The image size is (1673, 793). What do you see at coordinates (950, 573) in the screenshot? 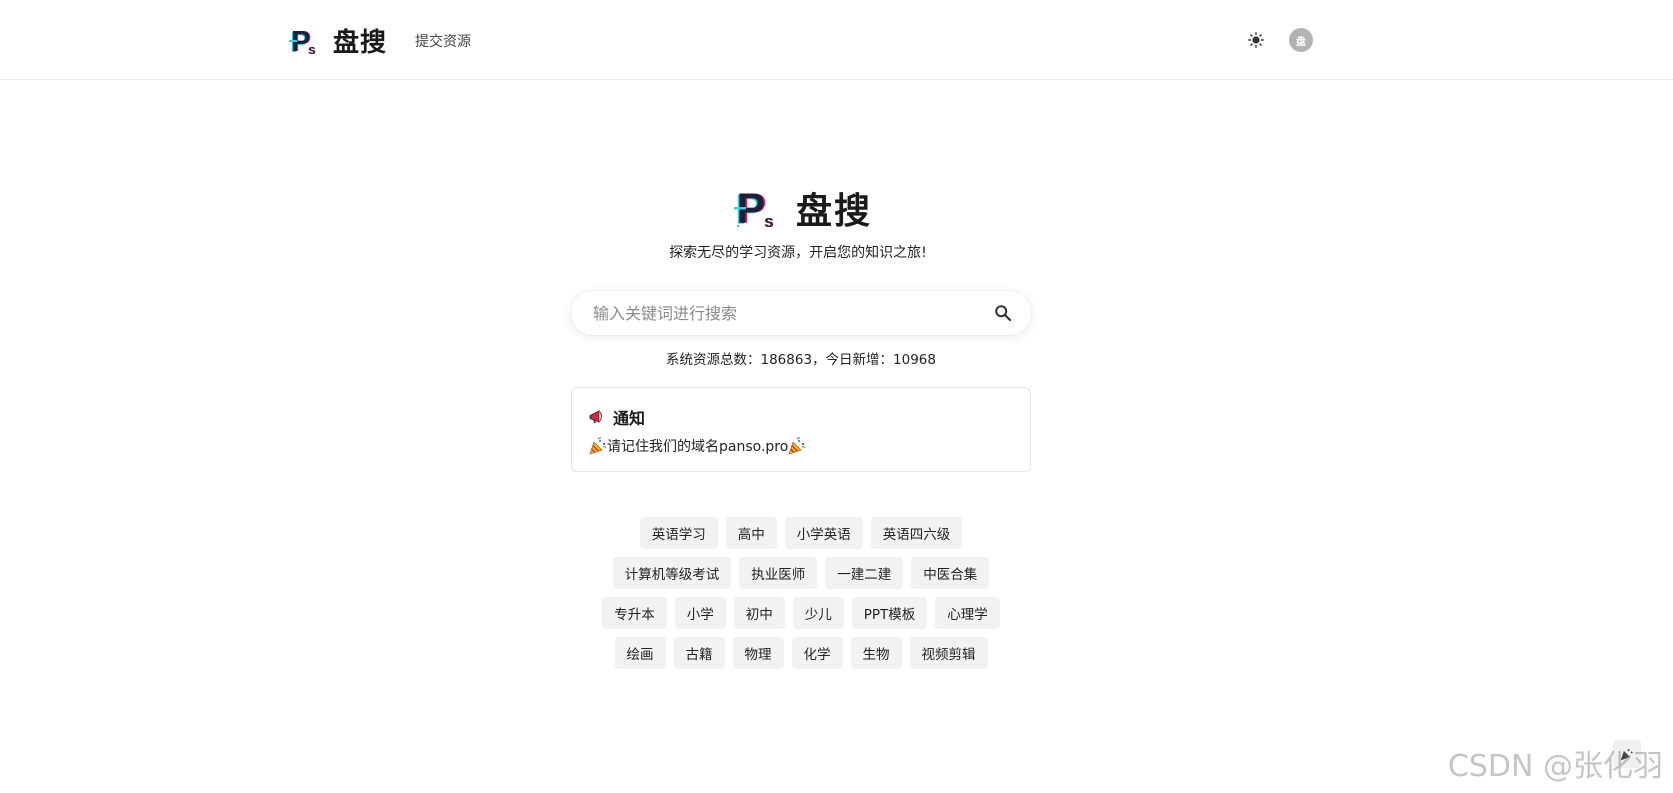
I see `tag-item: 中医合集` at bounding box center [950, 573].